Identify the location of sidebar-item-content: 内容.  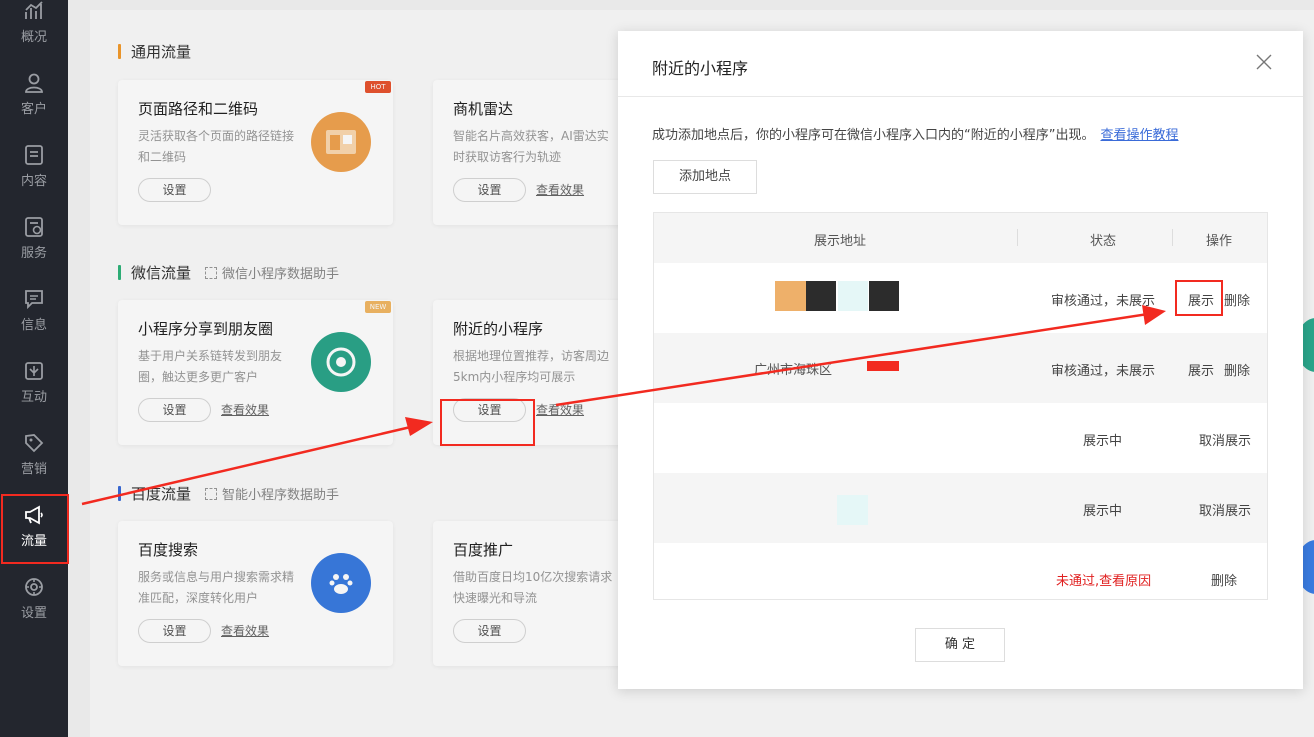
(34, 180).